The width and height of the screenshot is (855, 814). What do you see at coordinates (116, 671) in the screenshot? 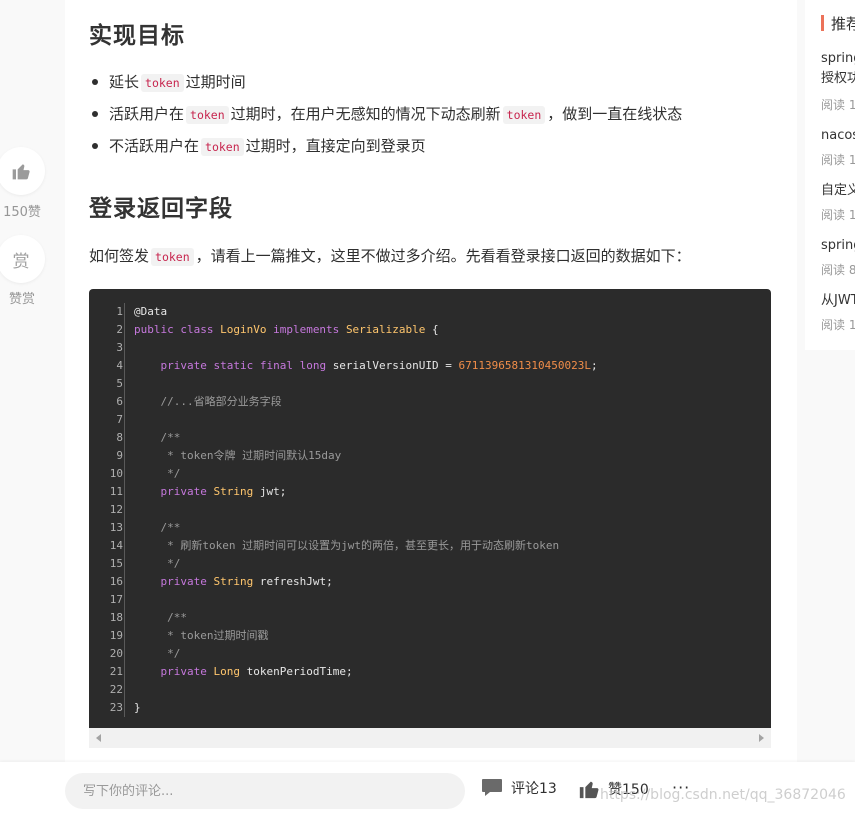
I see `line-number: 21` at bounding box center [116, 671].